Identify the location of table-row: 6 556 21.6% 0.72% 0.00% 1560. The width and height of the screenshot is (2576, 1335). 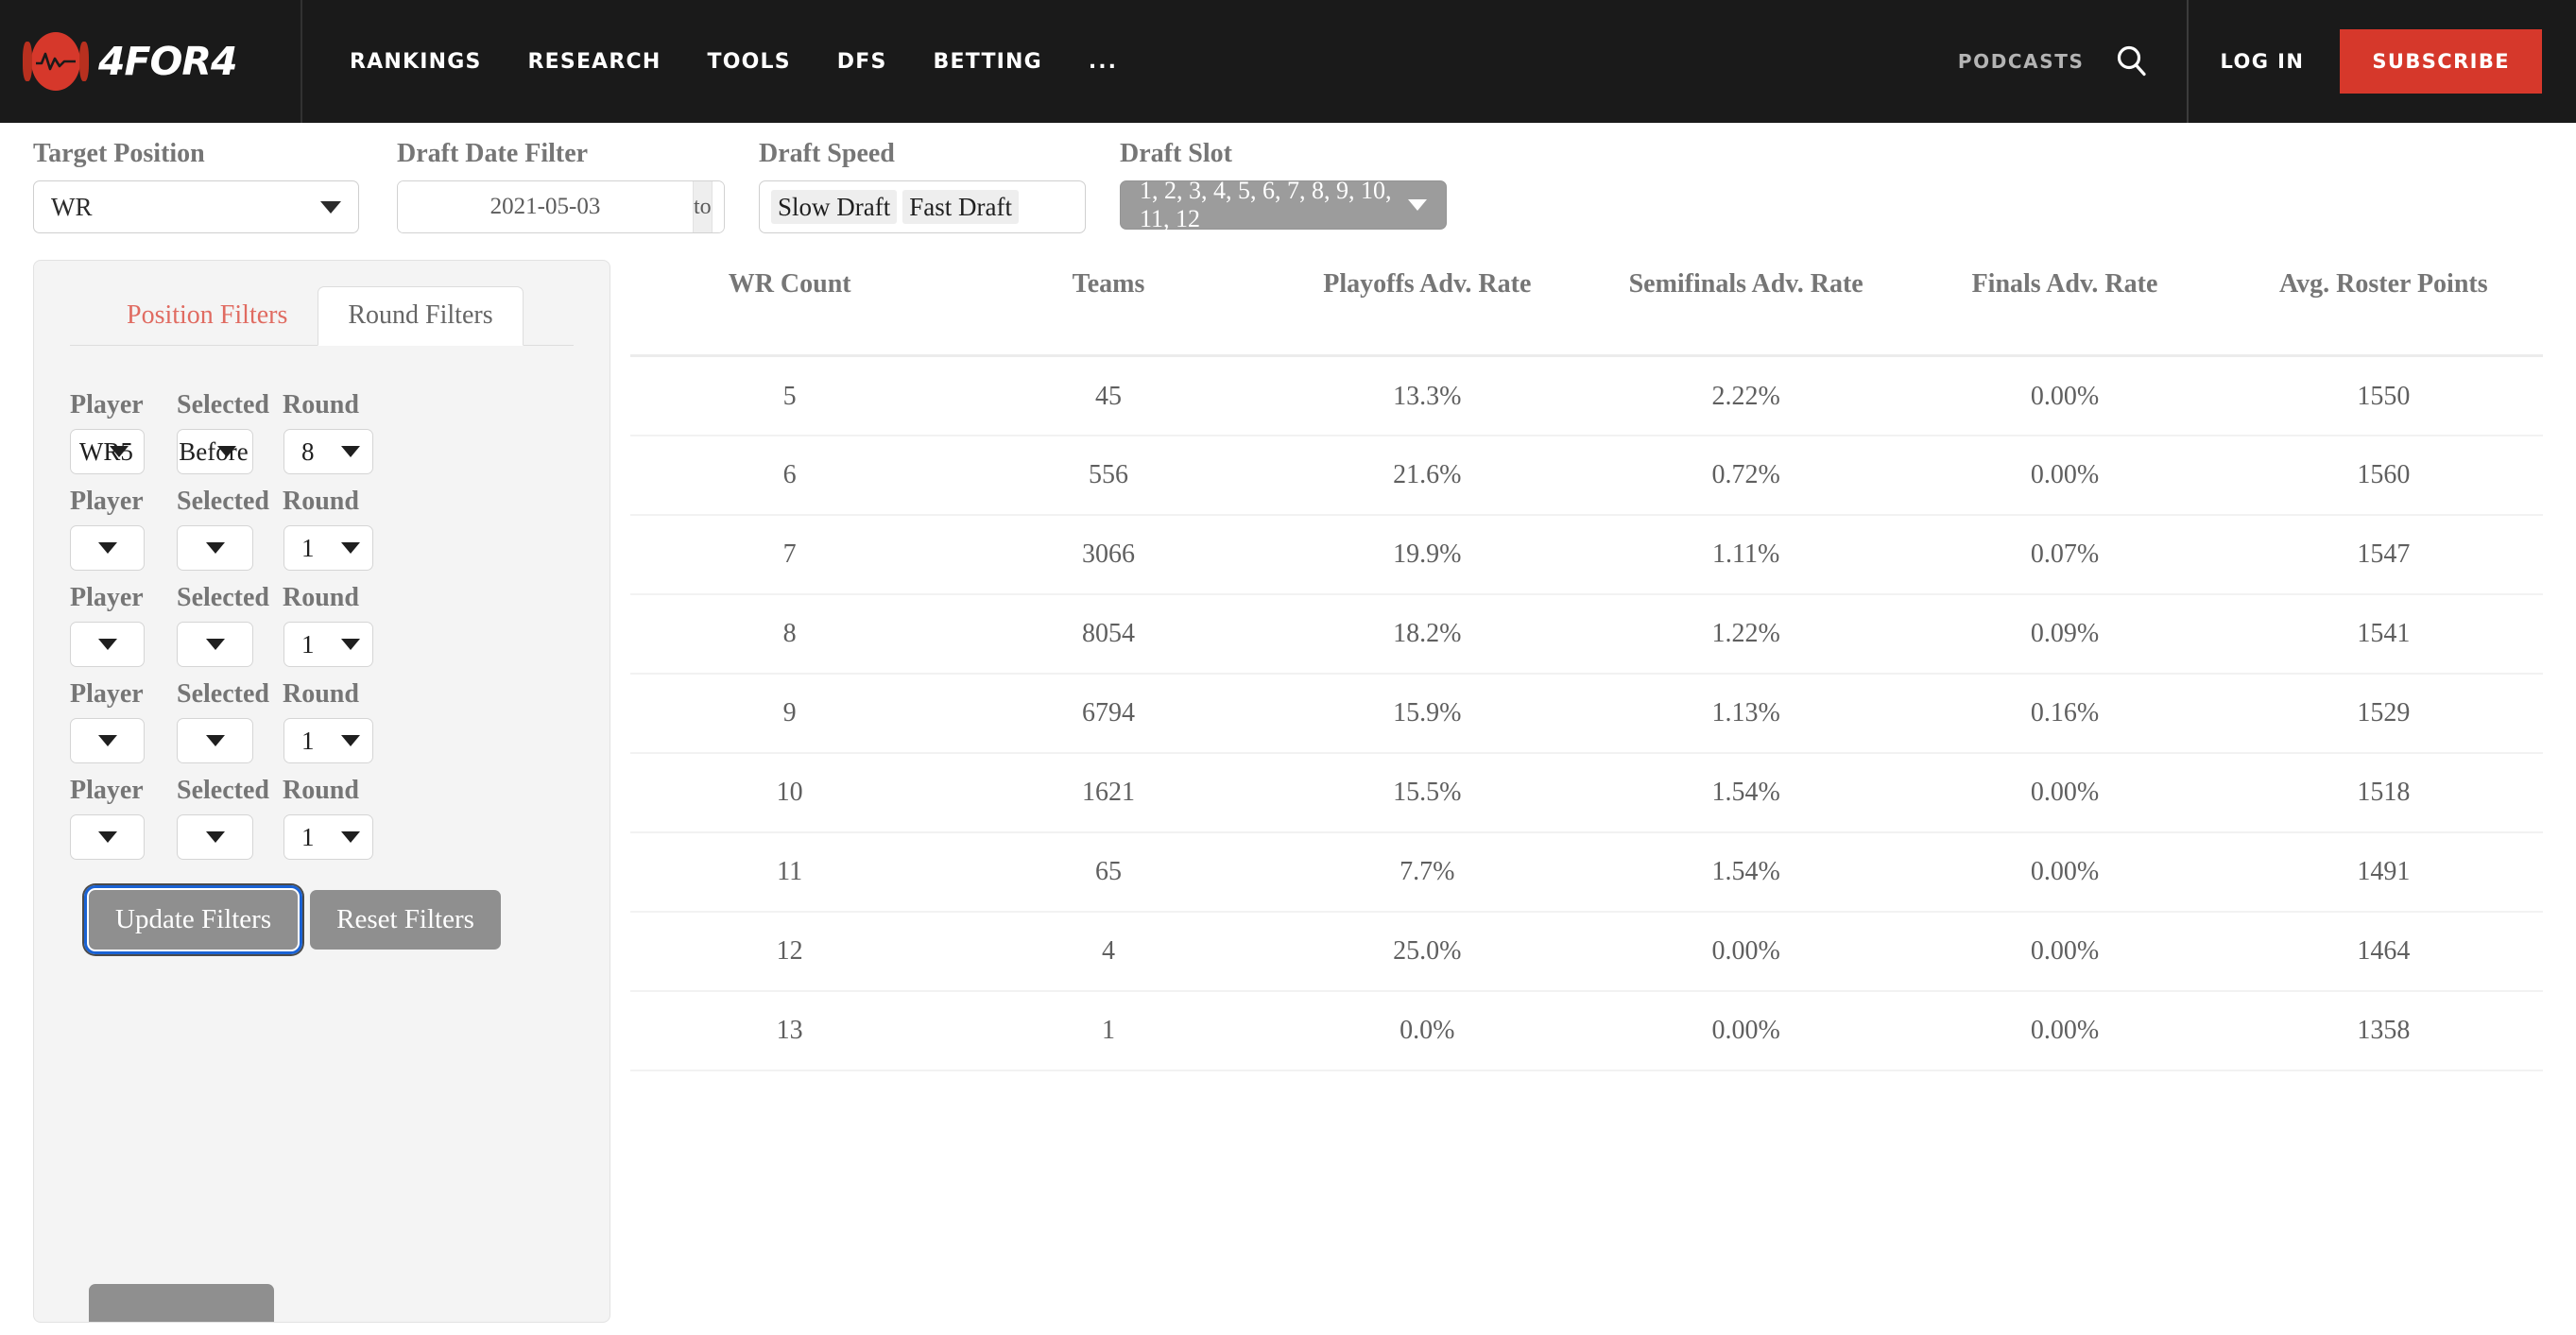
(1586, 475).